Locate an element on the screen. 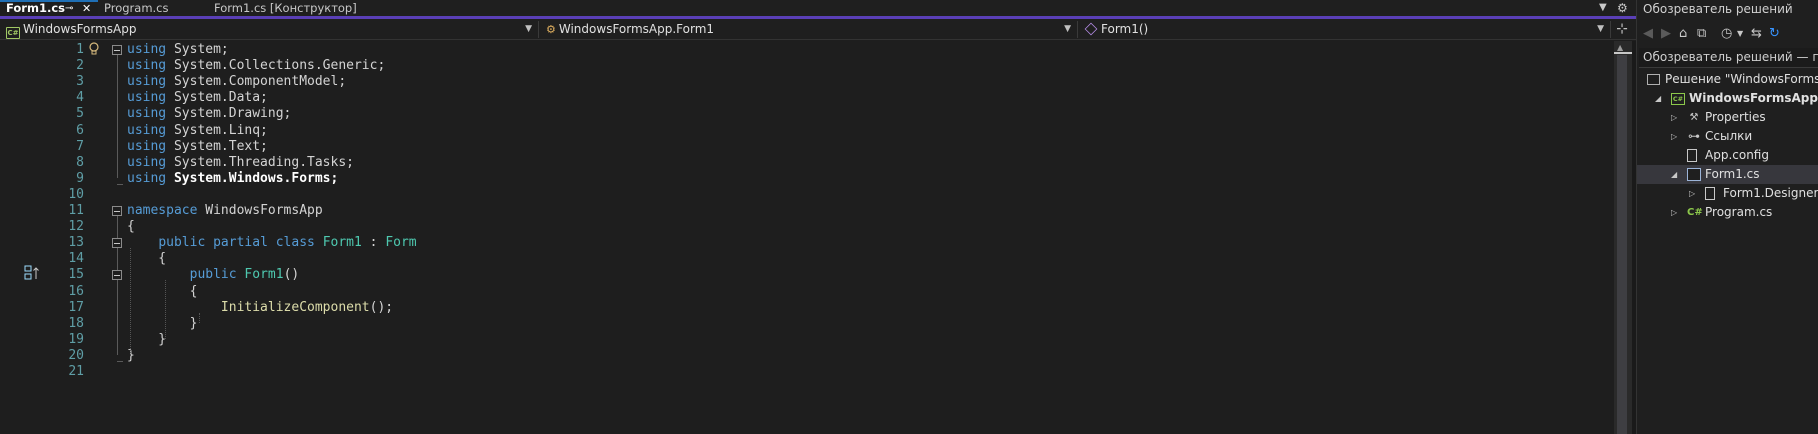  line-number: 17 is located at coordinates (76, 307).